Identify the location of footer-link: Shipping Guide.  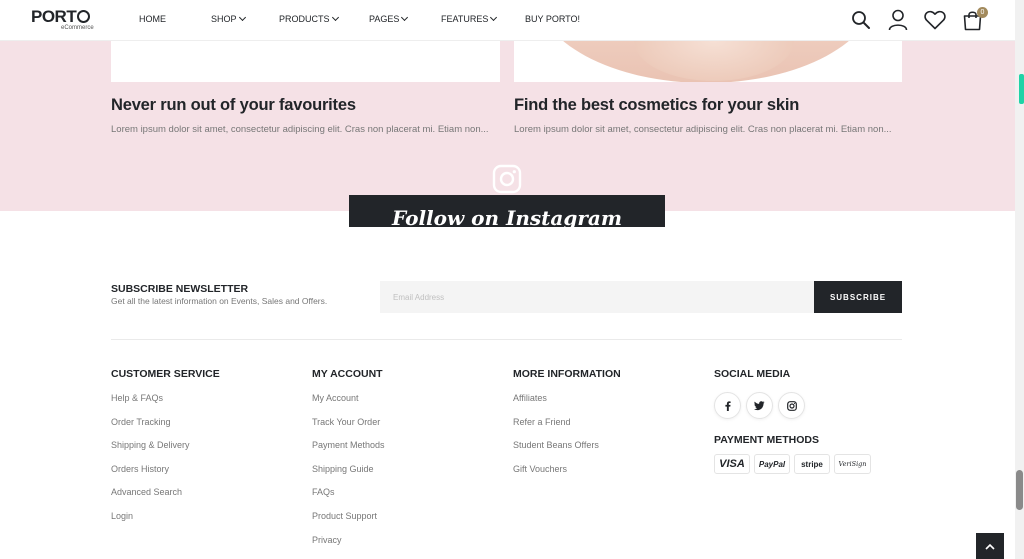
(407, 475).